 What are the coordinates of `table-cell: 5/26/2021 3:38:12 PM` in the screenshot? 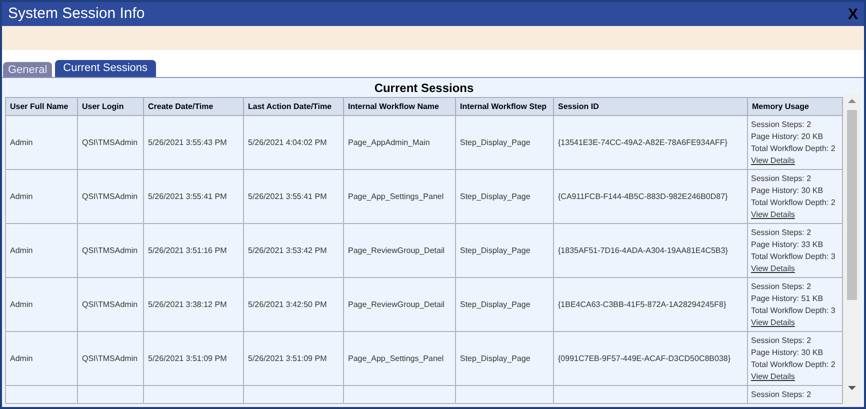 It's located at (194, 305).